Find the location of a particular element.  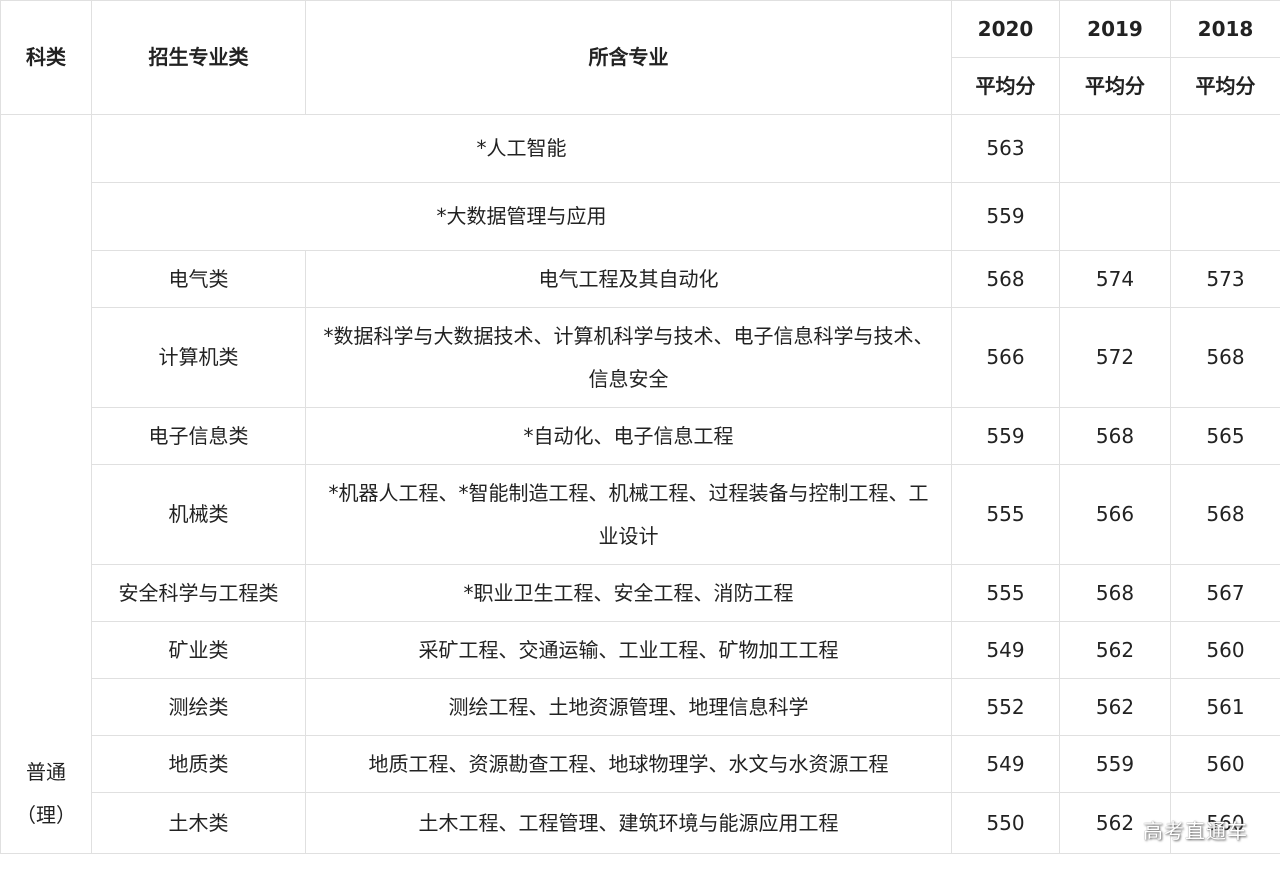

kelei-label-line2: （理） is located at coordinates (46, 815).